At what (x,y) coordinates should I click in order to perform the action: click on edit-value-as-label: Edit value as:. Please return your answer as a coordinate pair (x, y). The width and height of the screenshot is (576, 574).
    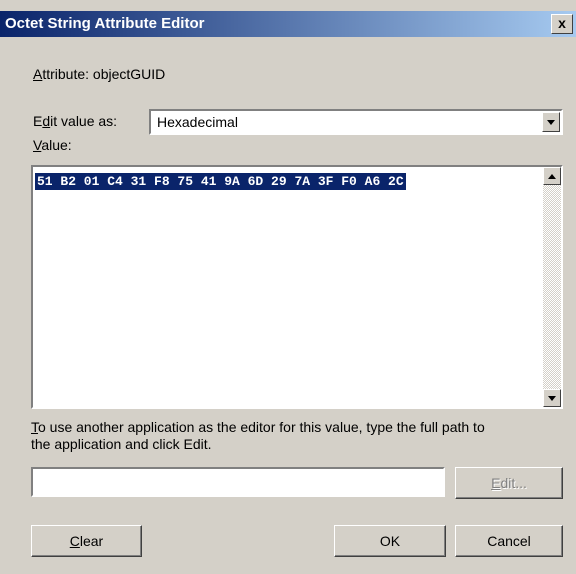
    Looking at the image, I should click on (75, 121).